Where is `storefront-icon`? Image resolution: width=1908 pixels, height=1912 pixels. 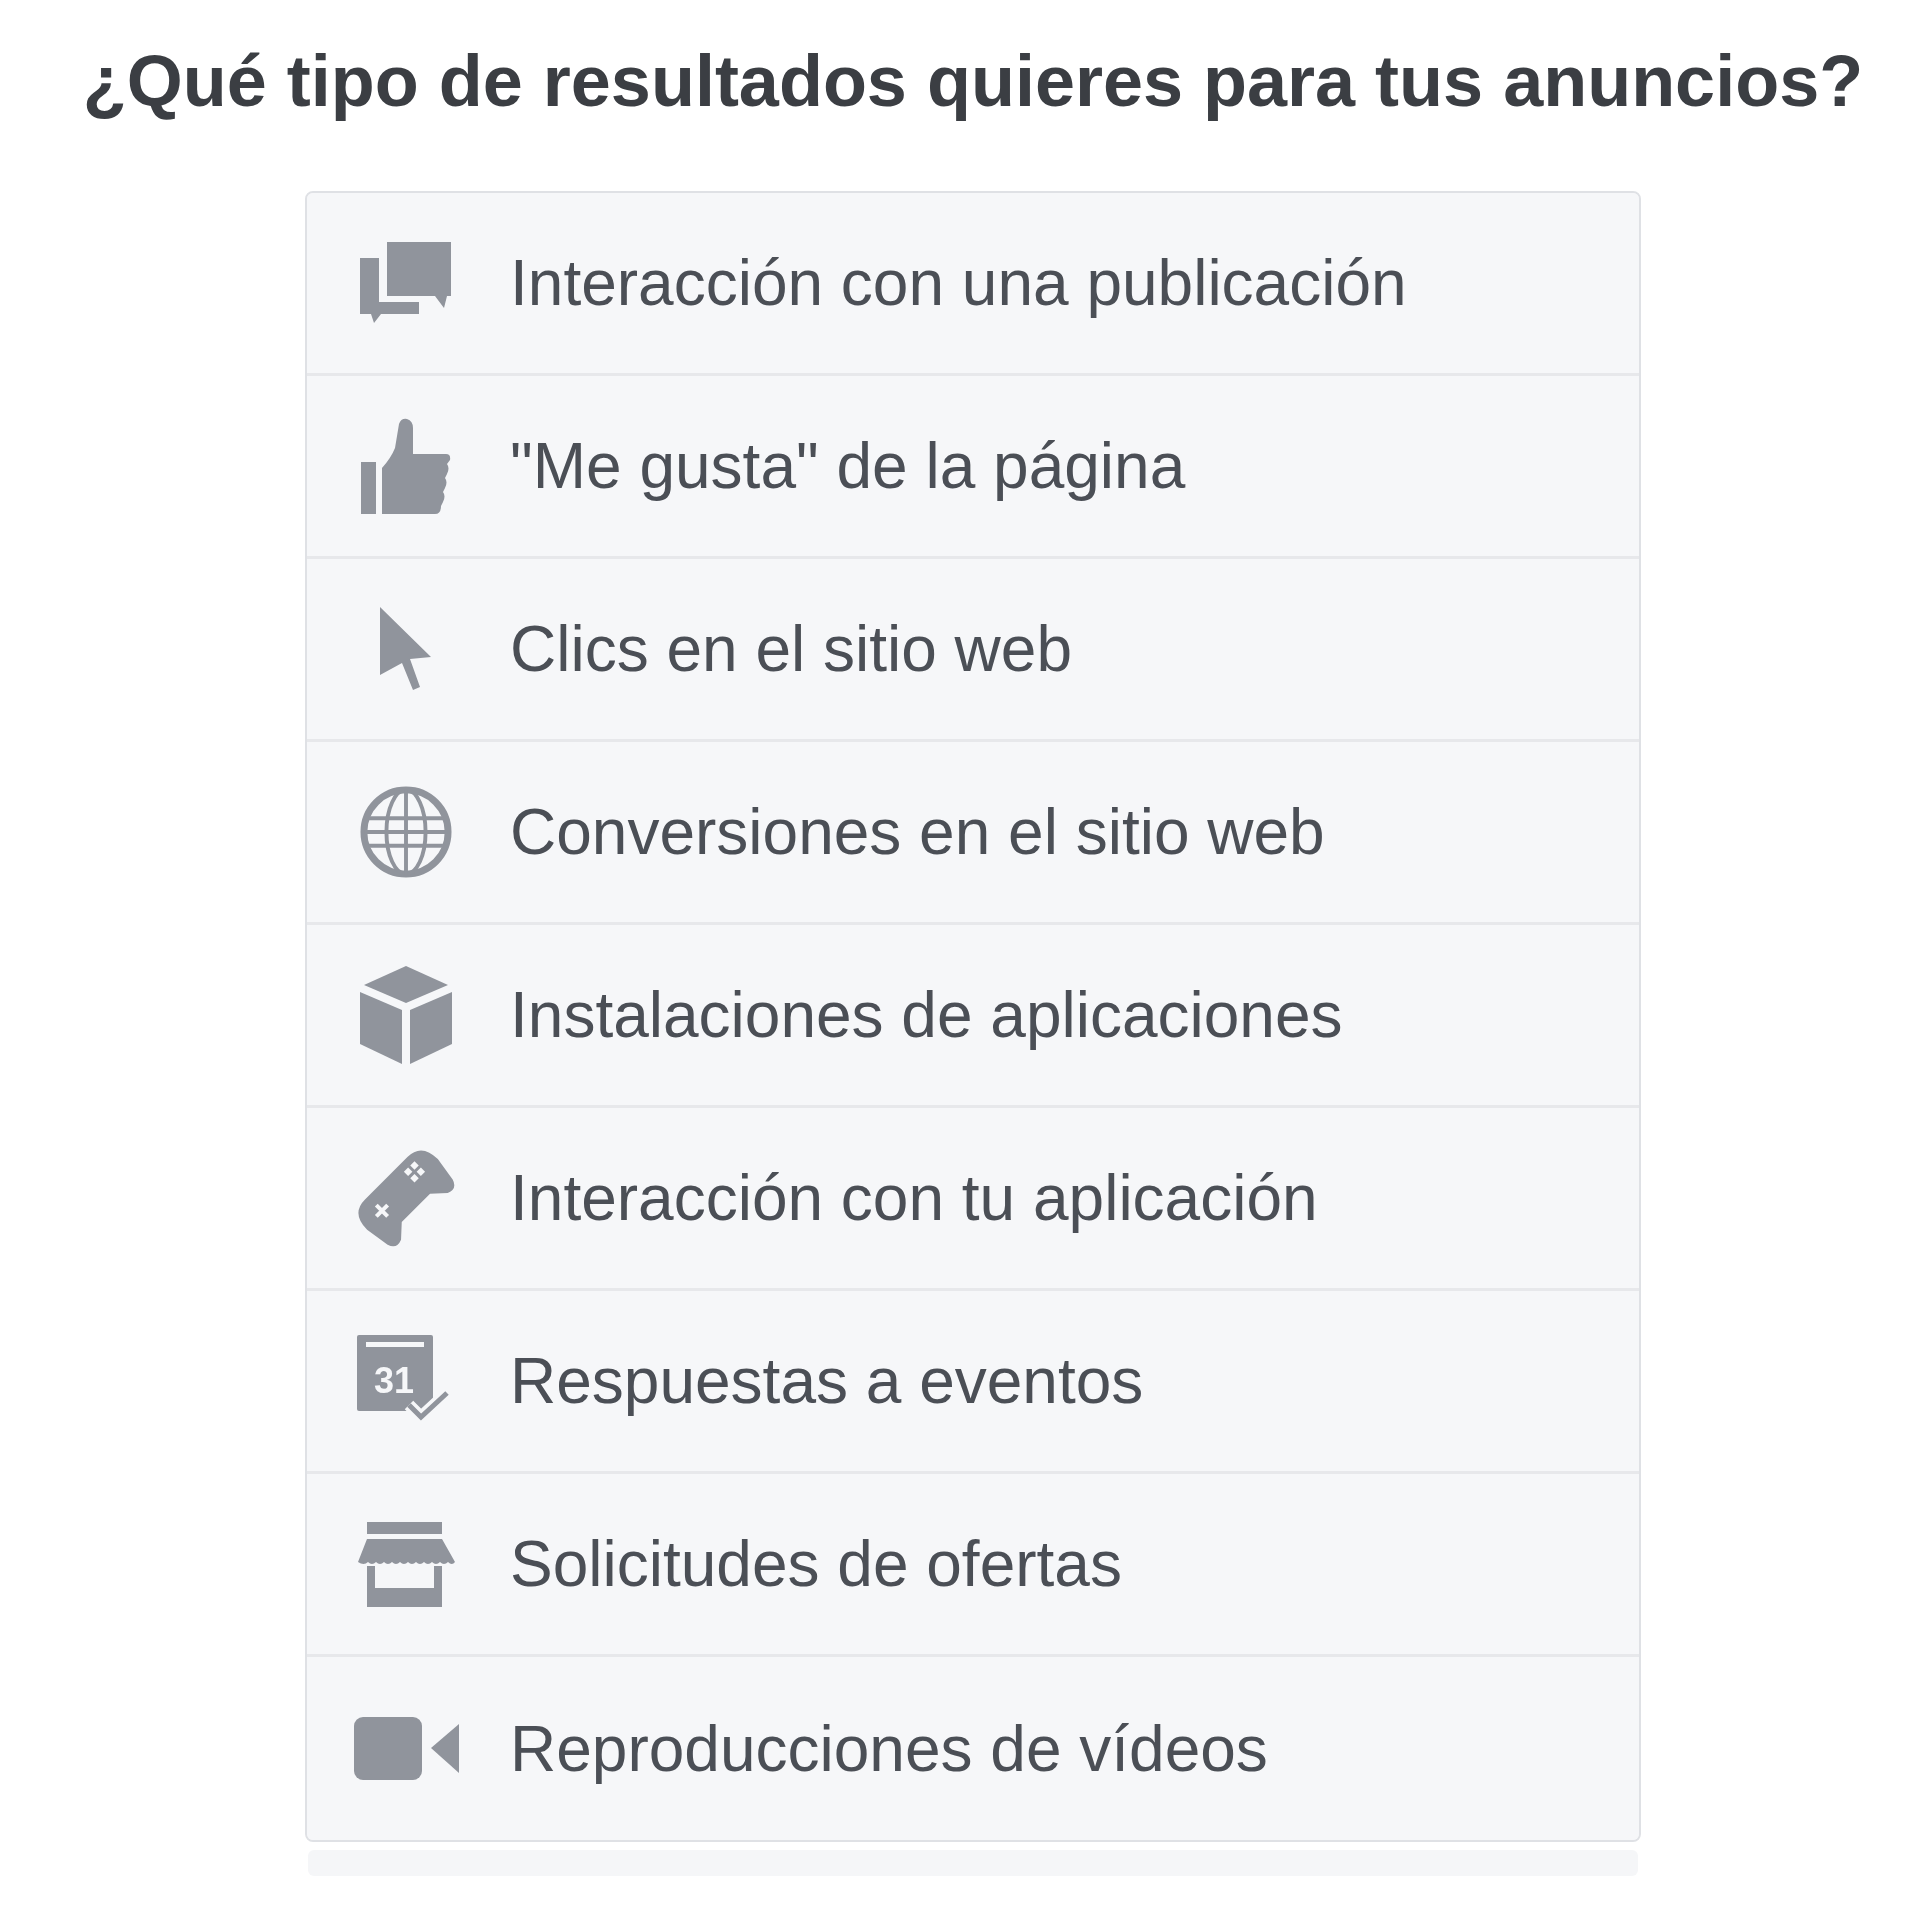 storefront-icon is located at coordinates (406, 1564).